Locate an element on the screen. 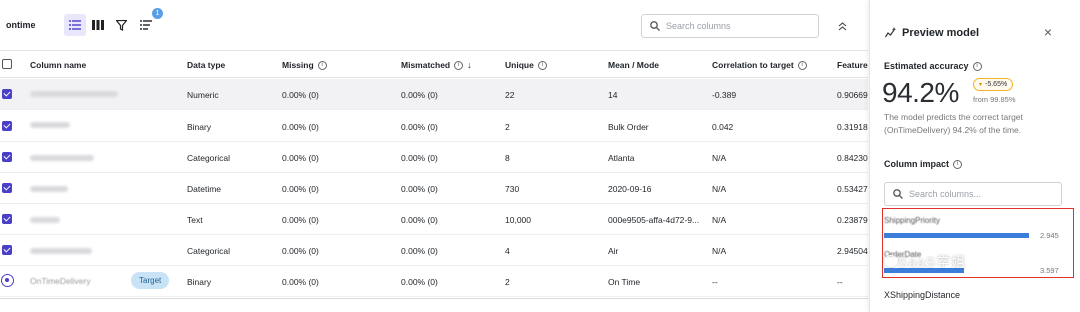 The width and height of the screenshot is (1080, 312). grid-view-button is located at coordinates (98, 25).